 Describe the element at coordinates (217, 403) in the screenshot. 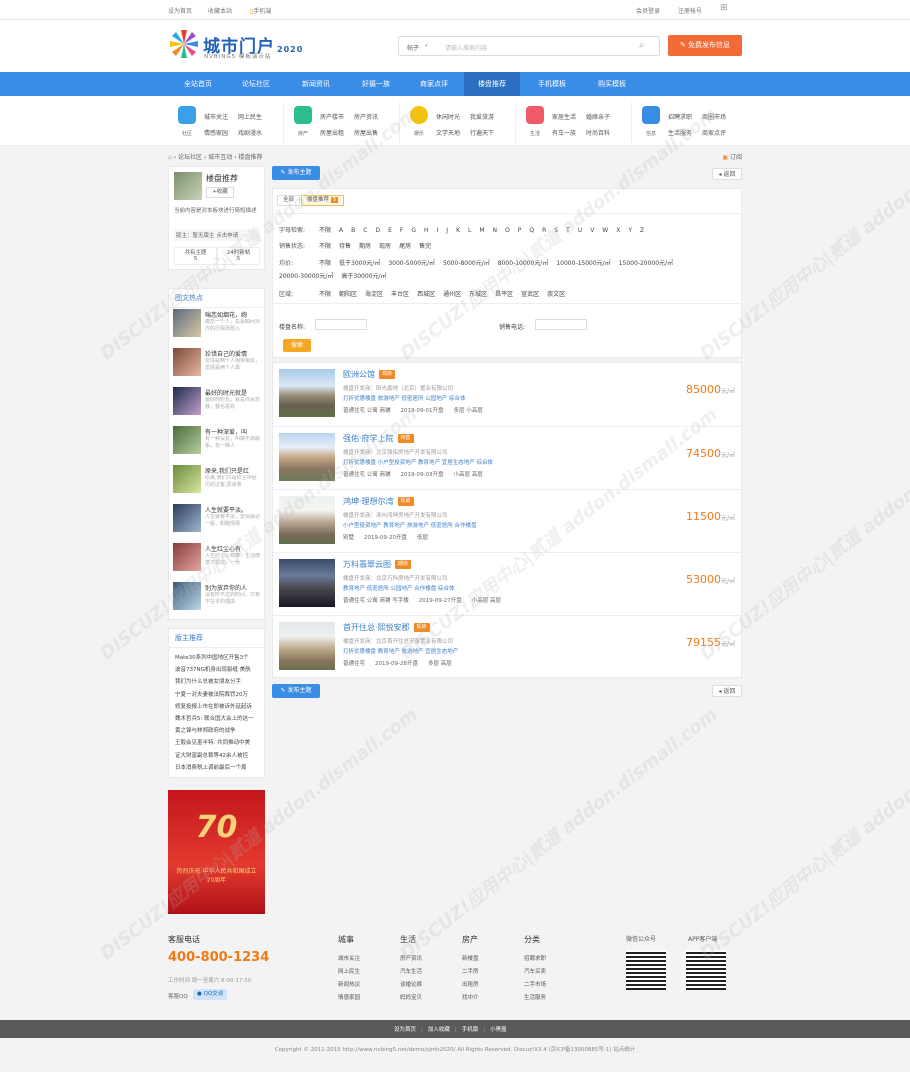

I see `hot-topic-item: 最好的时光就是 最好的时光，就是你喜欢我，我也喜欢` at that location.